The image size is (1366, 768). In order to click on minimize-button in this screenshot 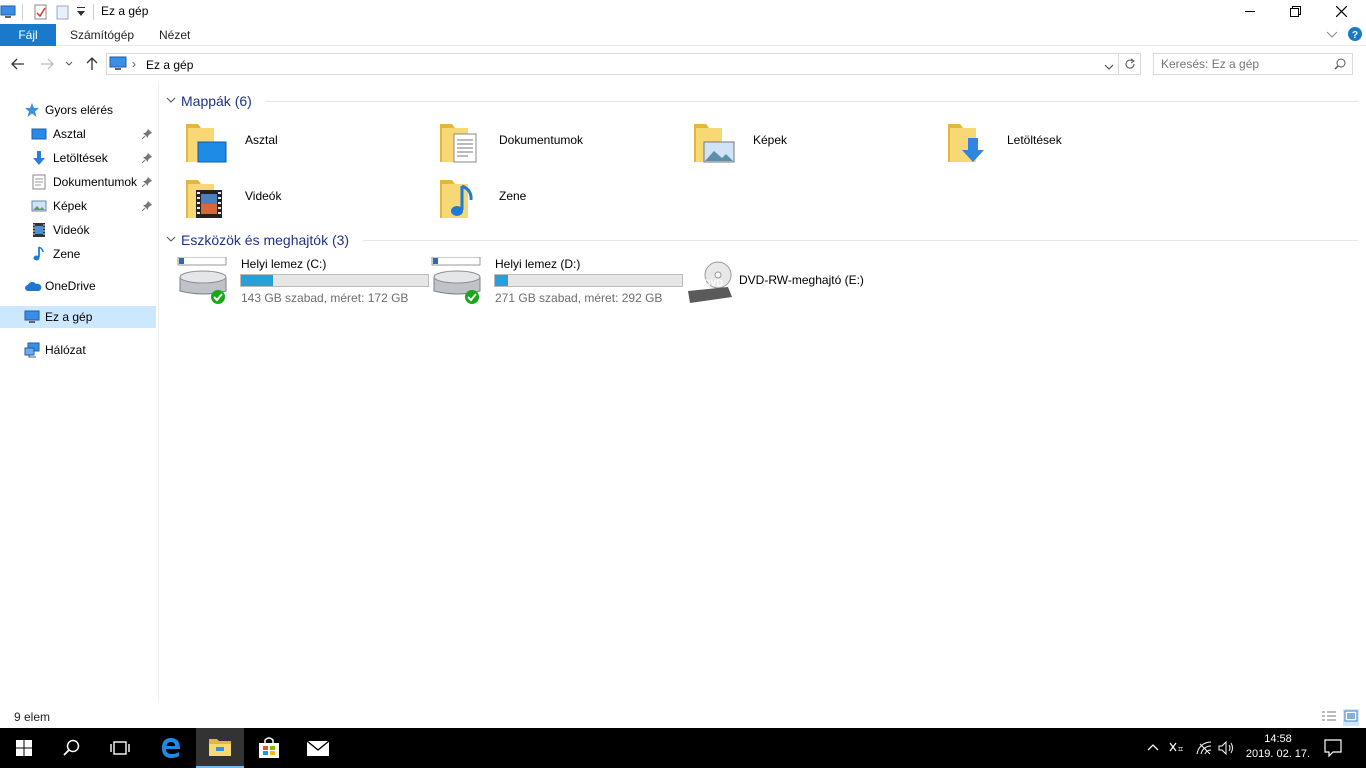, I will do `click(1250, 11)`.